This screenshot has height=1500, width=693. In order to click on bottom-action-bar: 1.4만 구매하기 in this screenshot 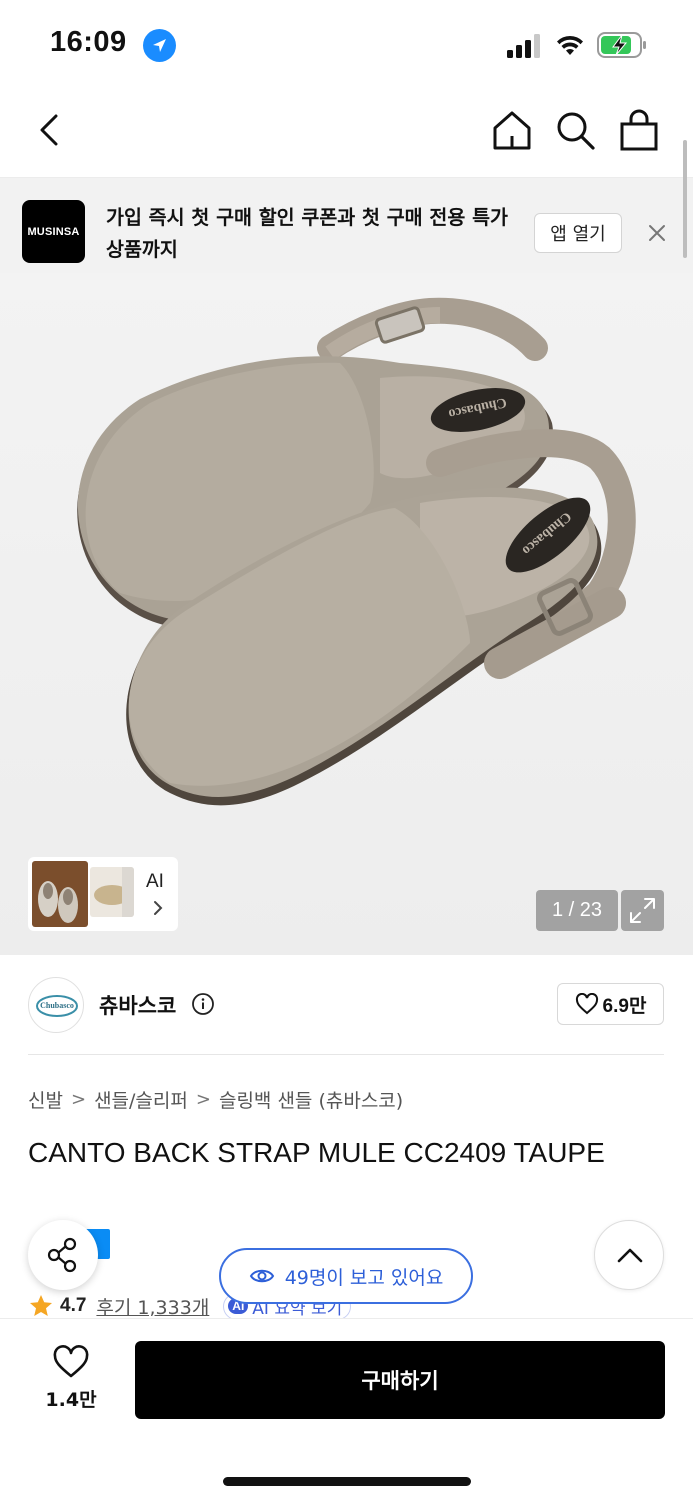, I will do `click(346, 1409)`.